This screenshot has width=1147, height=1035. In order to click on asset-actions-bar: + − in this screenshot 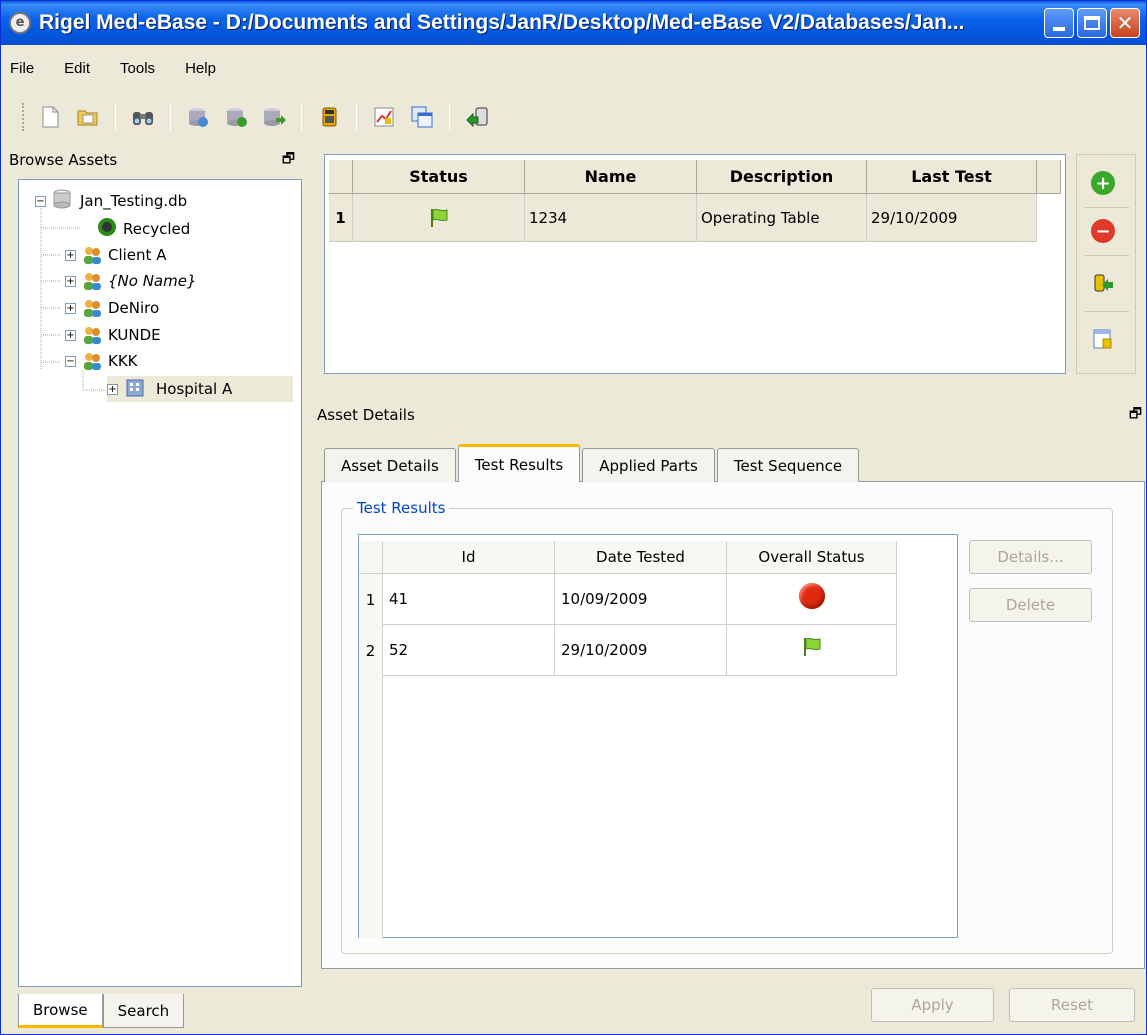, I will do `click(1106, 264)`.